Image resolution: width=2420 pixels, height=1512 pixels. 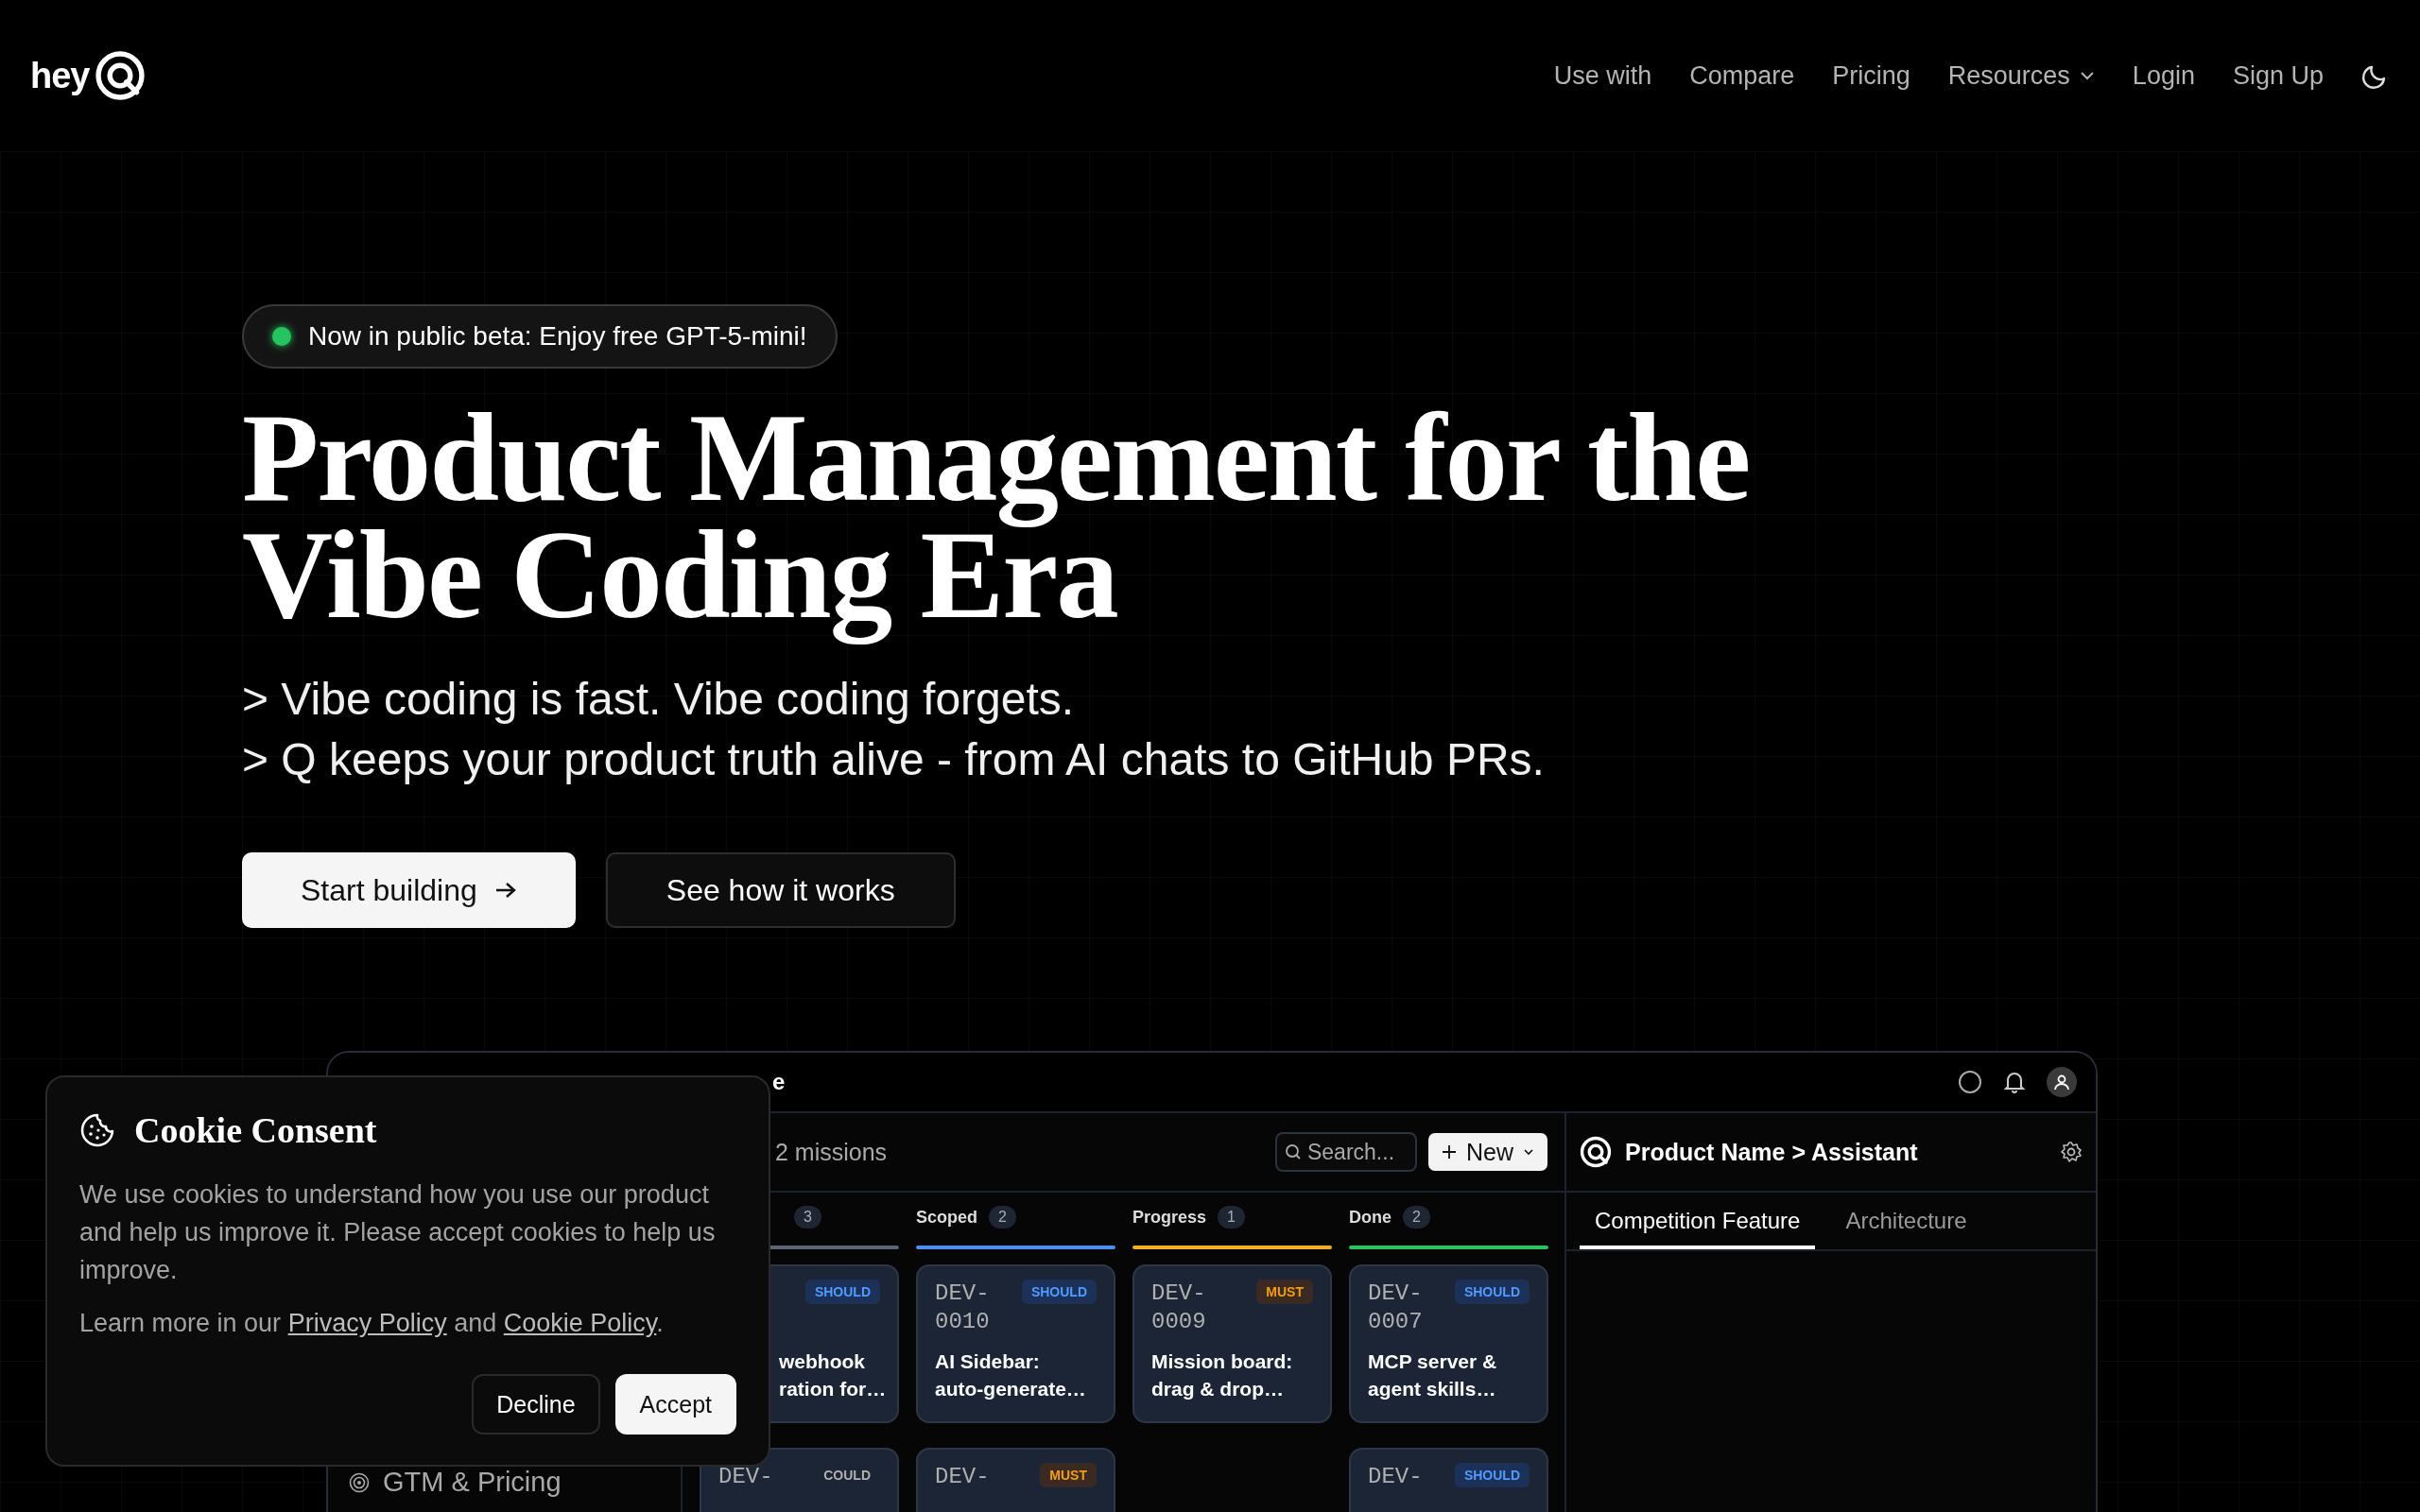 I want to click on new-button: New, so click(x=1487, y=1152).